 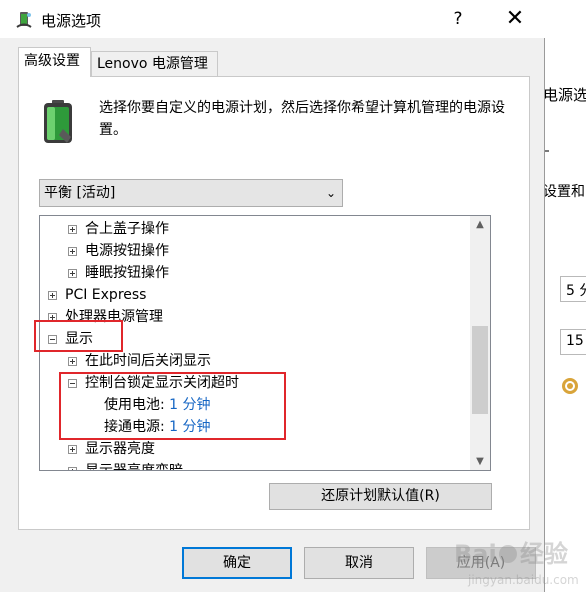 What do you see at coordinates (111, 449) in the screenshot?
I see `tree-item-display-brightness: 显示器亮度` at bounding box center [111, 449].